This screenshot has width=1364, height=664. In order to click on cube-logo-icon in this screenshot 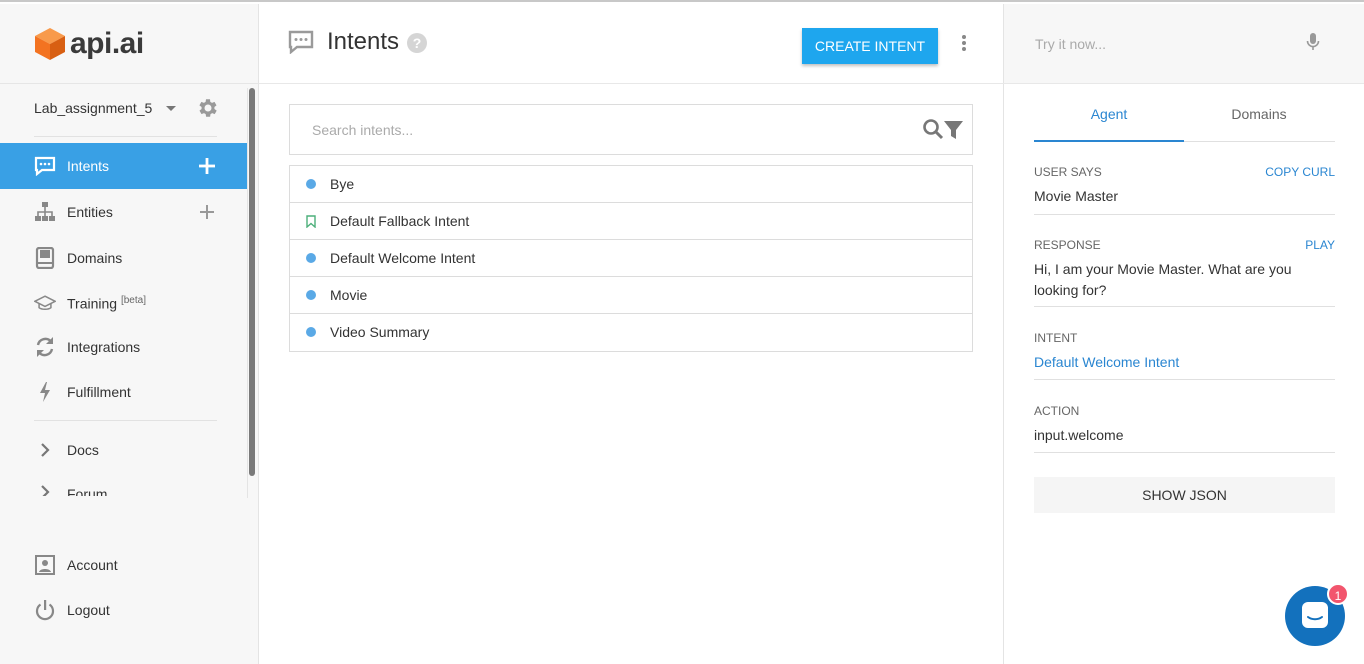, I will do `click(50, 44)`.